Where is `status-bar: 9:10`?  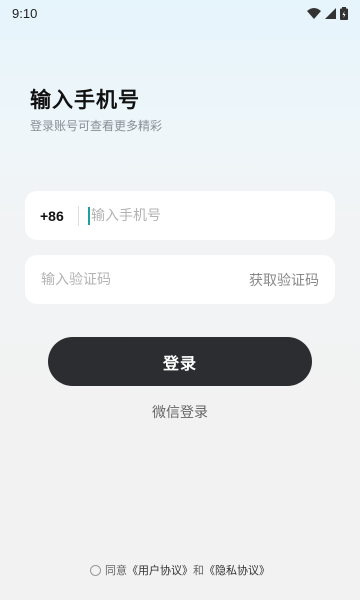
status-bar: 9:10 is located at coordinates (180, 13).